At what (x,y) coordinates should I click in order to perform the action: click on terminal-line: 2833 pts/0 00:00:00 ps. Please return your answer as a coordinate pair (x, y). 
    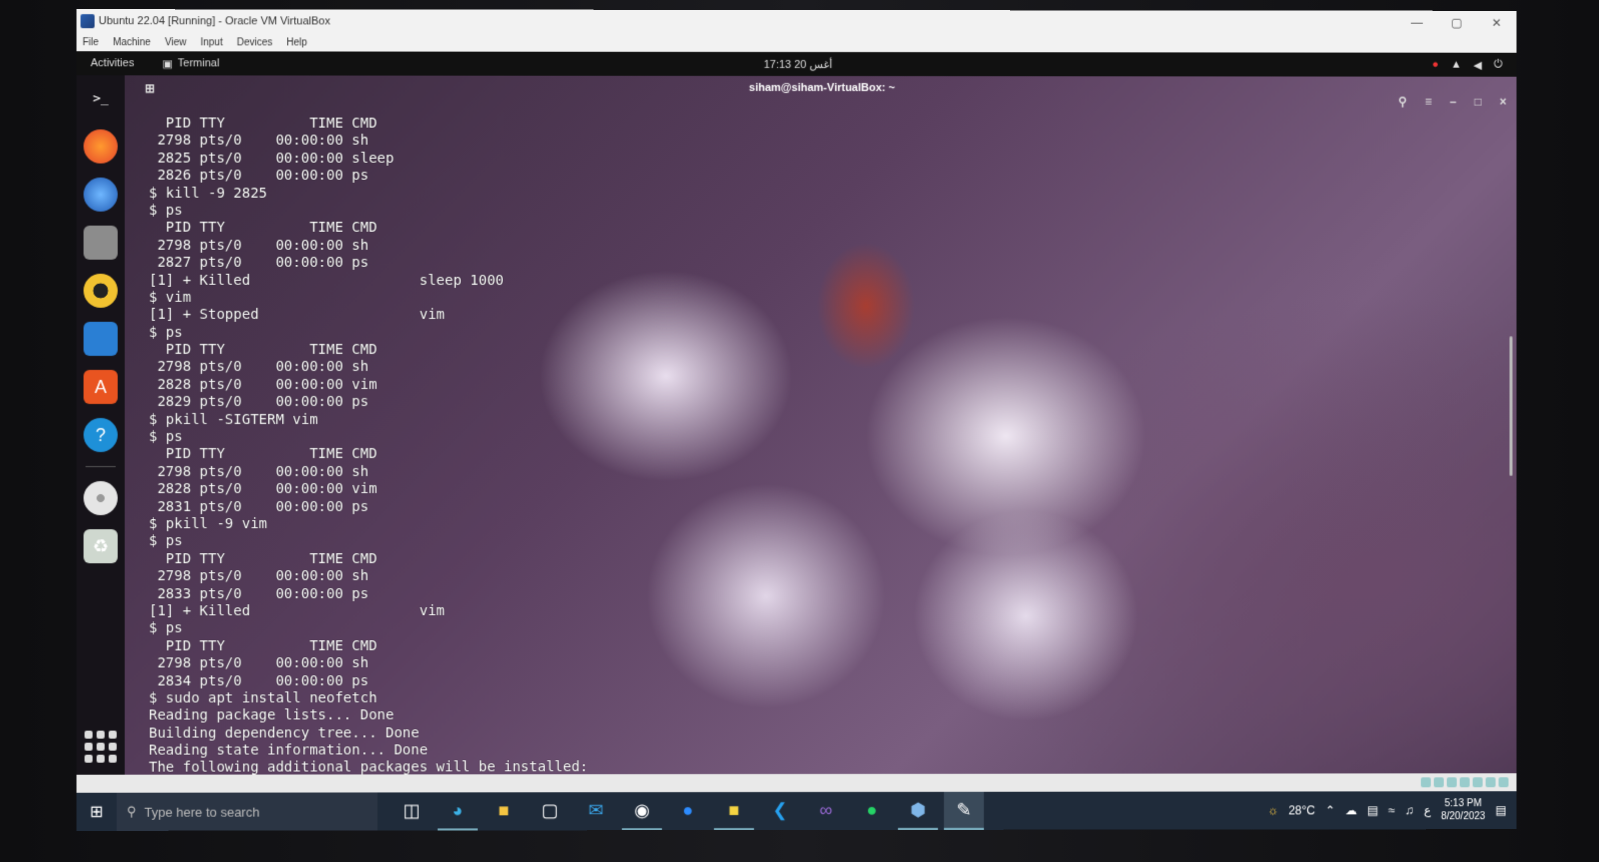
    Looking at the image, I should click on (258, 593).